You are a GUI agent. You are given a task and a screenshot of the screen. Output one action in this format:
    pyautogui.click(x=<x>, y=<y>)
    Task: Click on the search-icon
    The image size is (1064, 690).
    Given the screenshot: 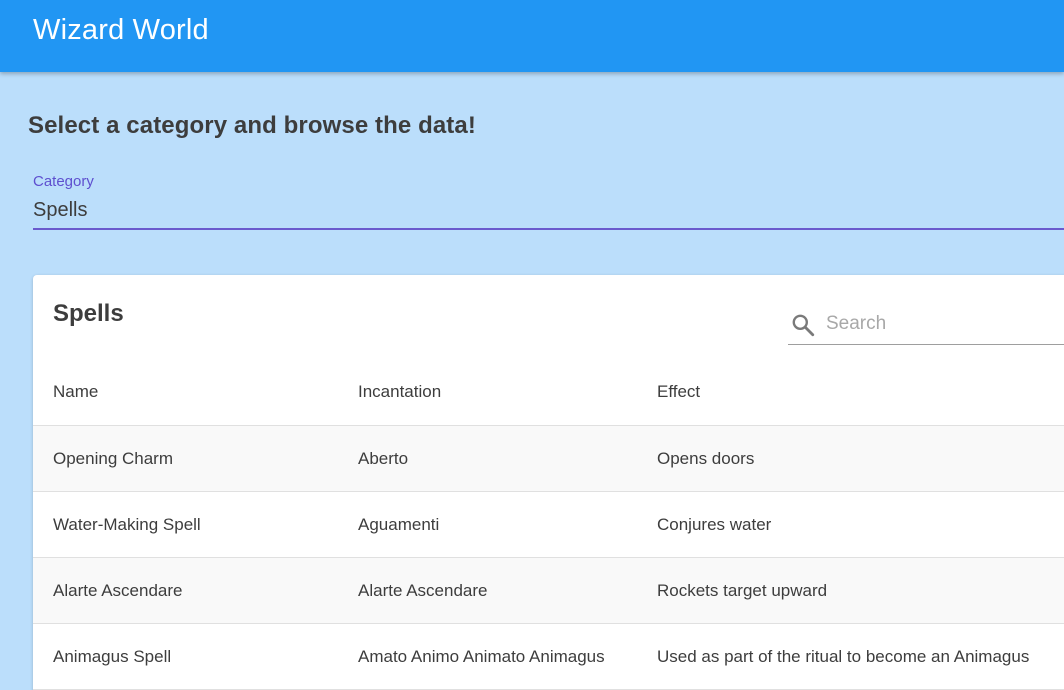 What is the action you would take?
    pyautogui.click(x=803, y=325)
    